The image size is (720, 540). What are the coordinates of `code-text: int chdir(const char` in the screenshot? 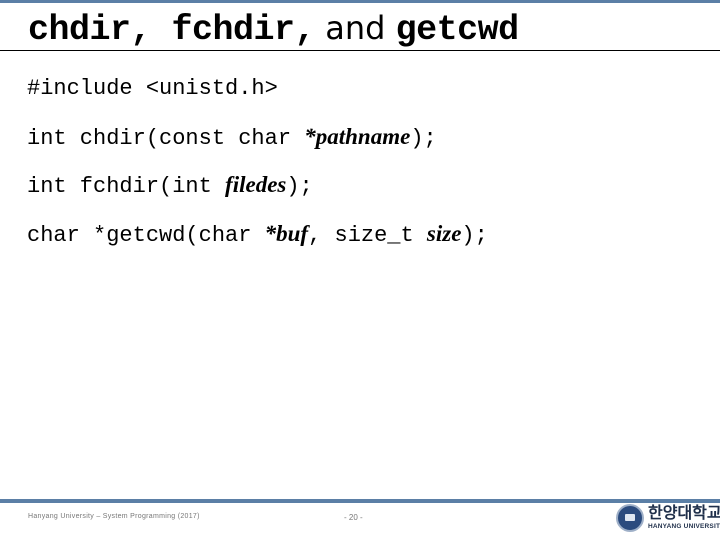 It's located at (166, 138).